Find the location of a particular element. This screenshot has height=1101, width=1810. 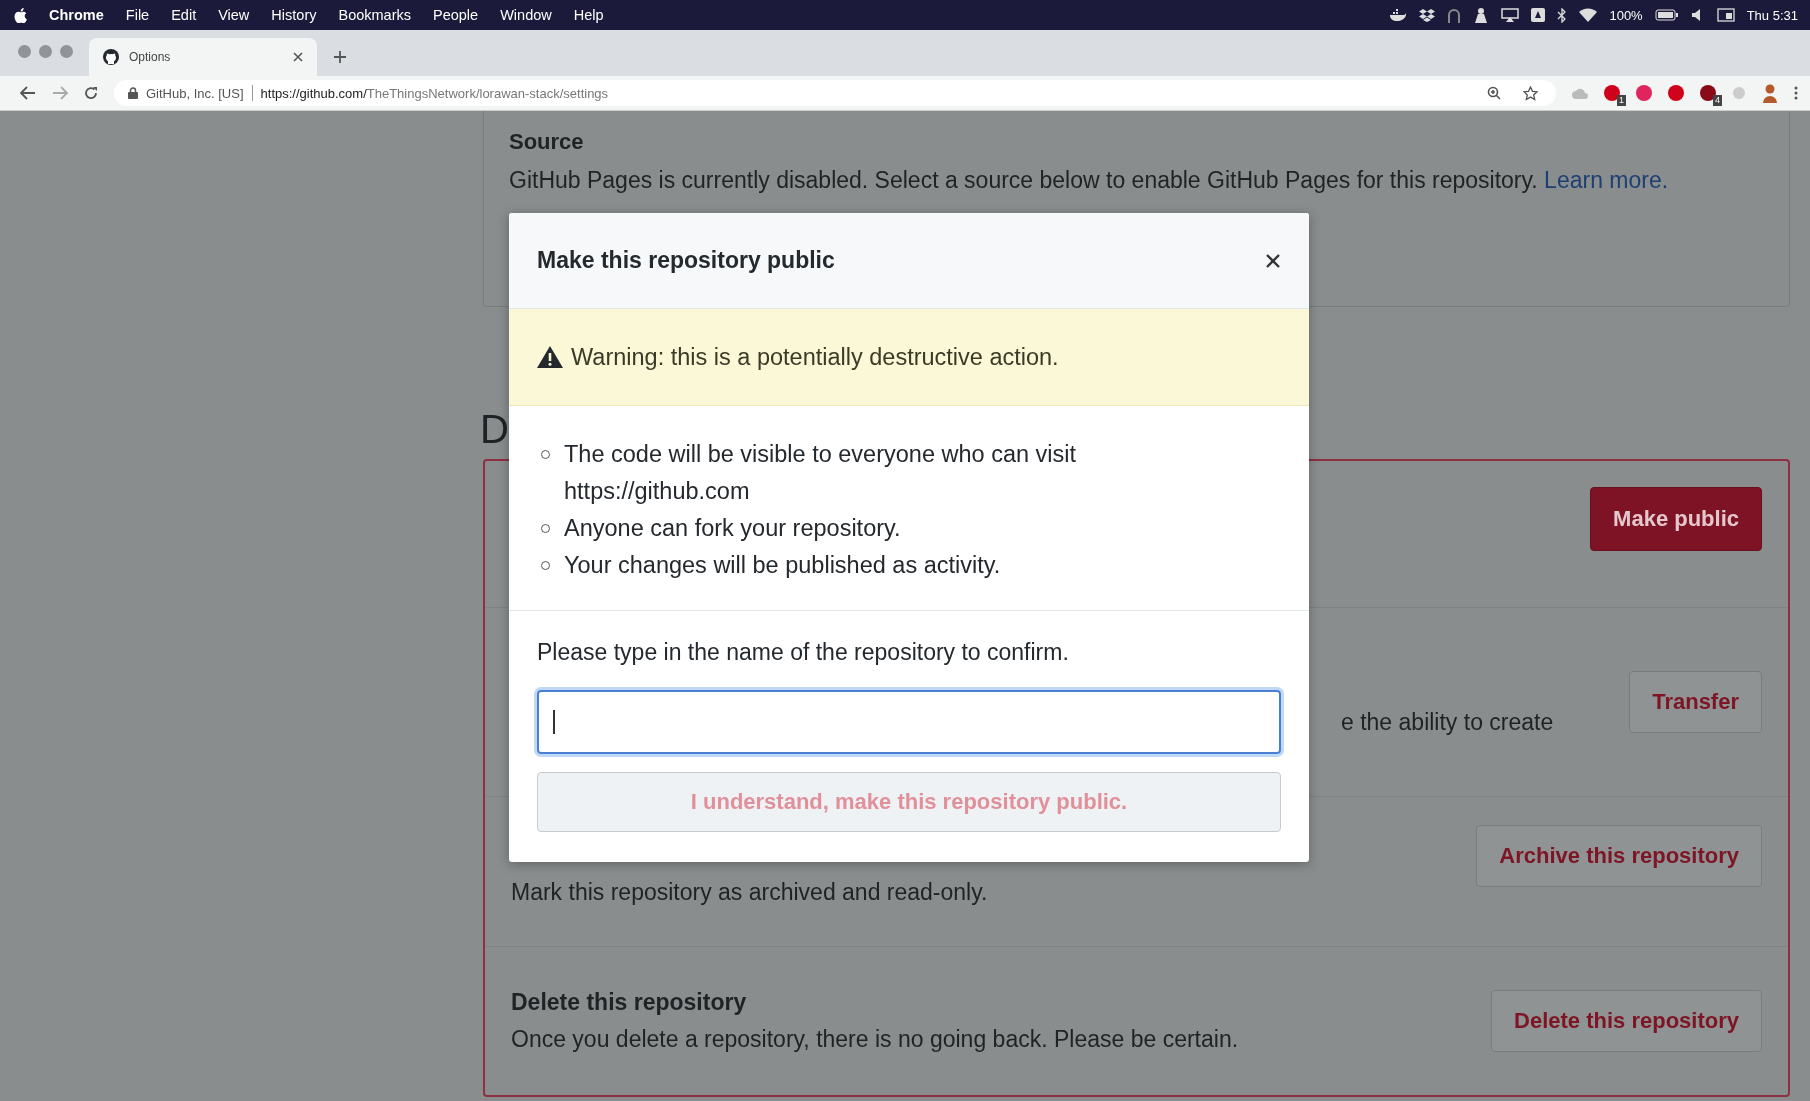

list-item-text: The code will be visible to everyone who can visit https://github.com is located at coordinates (820, 473).